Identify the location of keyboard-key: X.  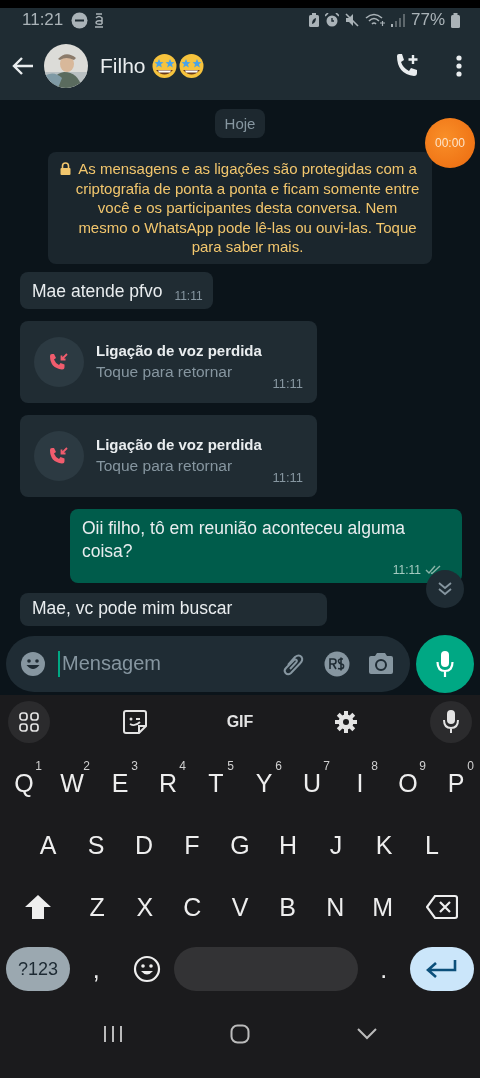
(145, 907).